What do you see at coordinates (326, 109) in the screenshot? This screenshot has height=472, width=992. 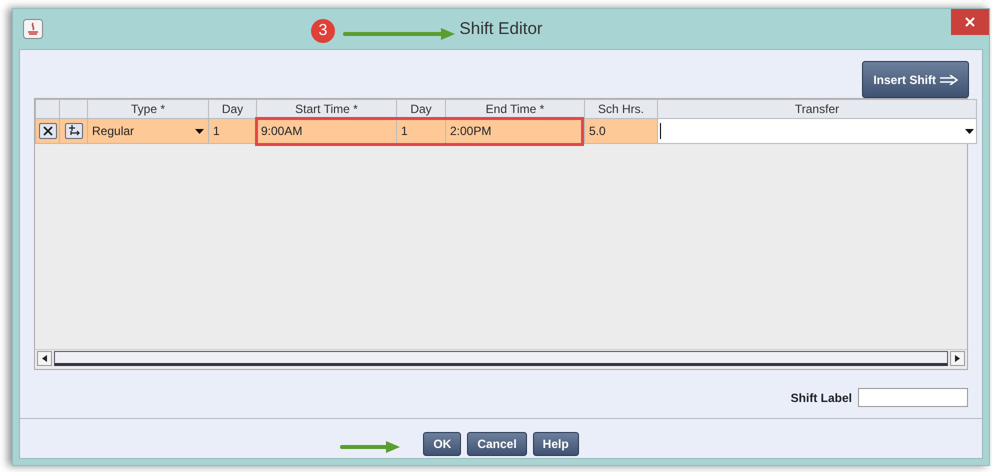 I see `column-header: Start Time *` at bounding box center [326, 109].